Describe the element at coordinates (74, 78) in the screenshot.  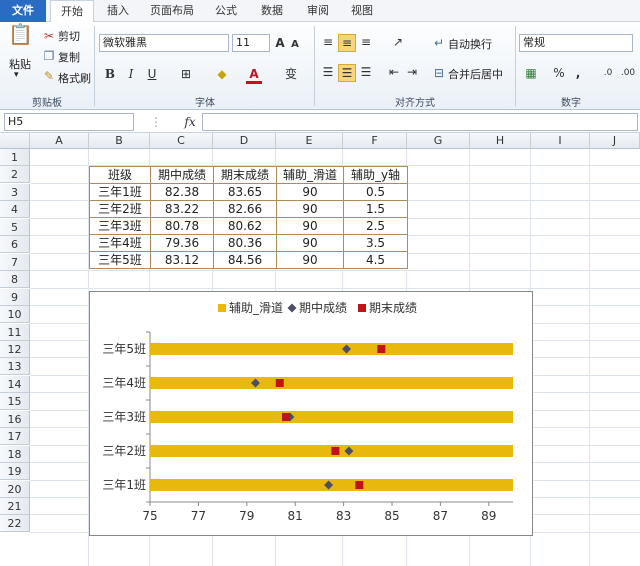
I see `format-painter-button: 格式刷` at that location.